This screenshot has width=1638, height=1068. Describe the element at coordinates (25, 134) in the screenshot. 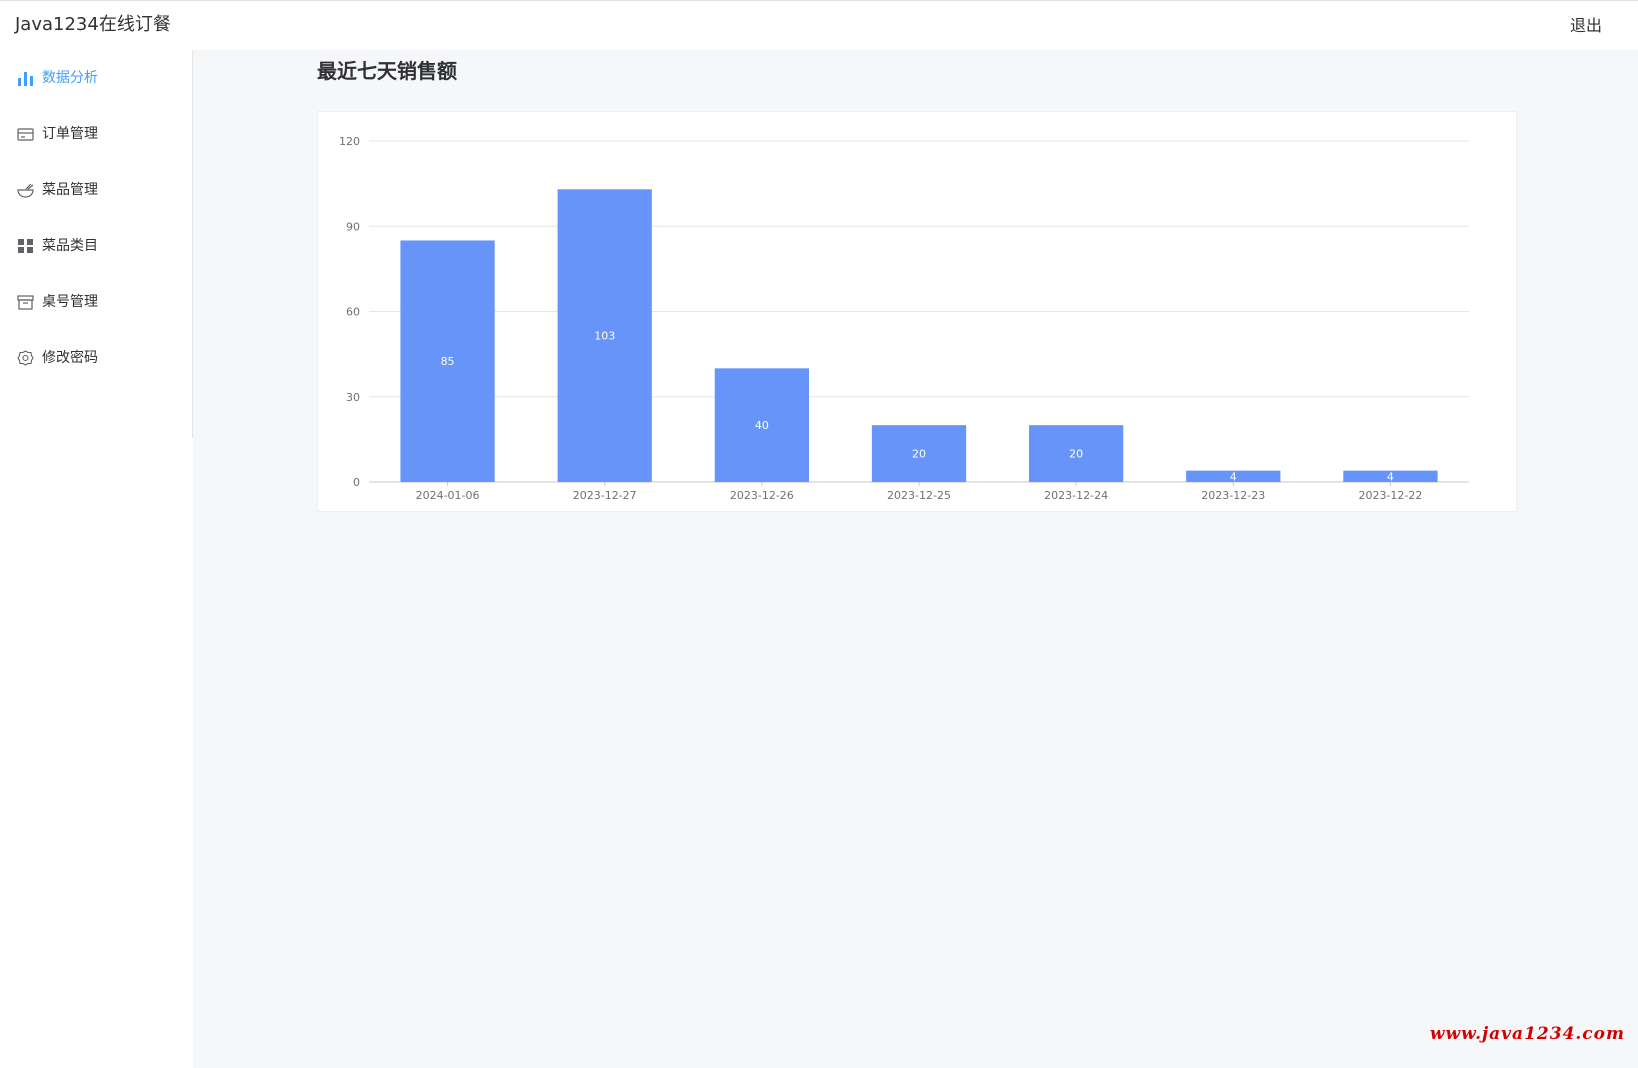

I see `card-icon` at that location.